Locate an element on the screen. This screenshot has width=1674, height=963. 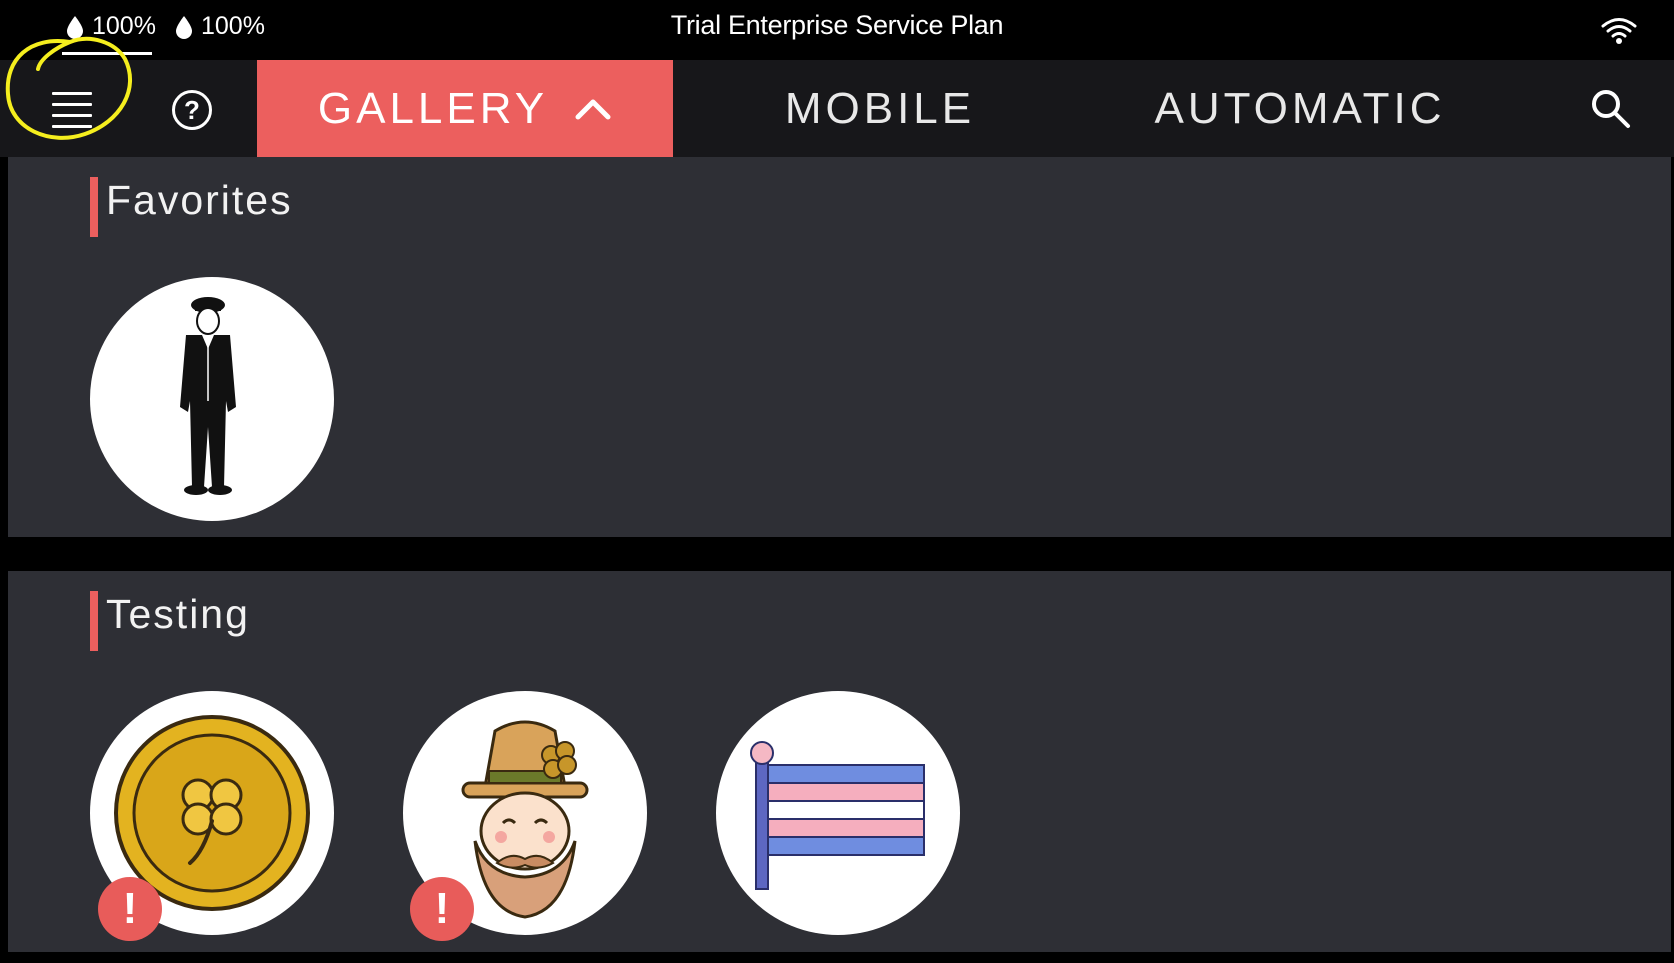
plan-title: Trial Enterprise Service Plan is located at coordinates (837, 25).